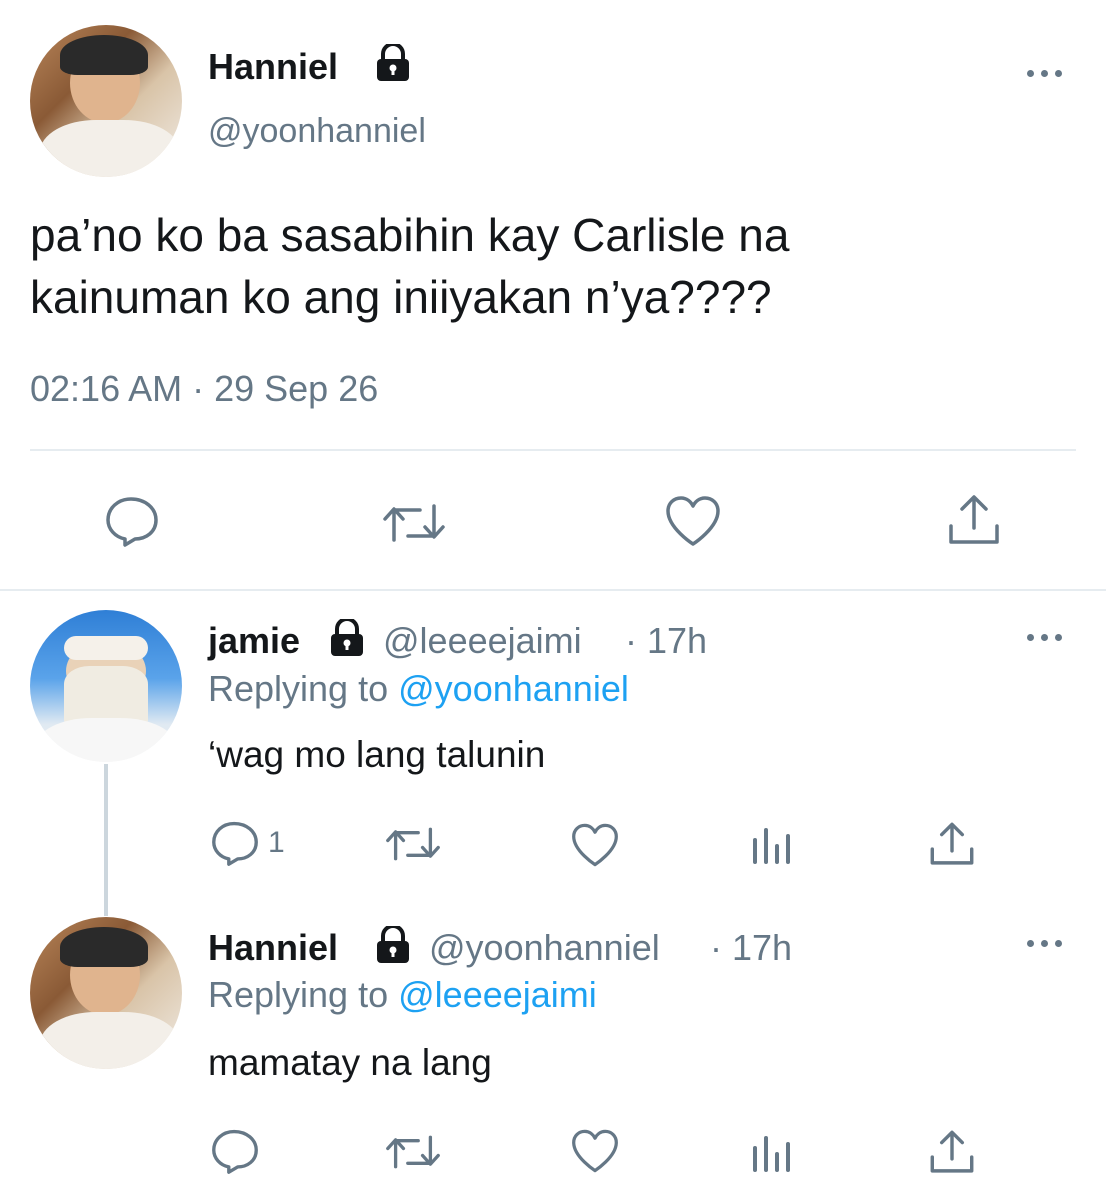  What do you see at coordinates (377, 754) in the screenshot?
I see `reply-text: ‘wag mo lang talunin` at bounding box center [377, 754].